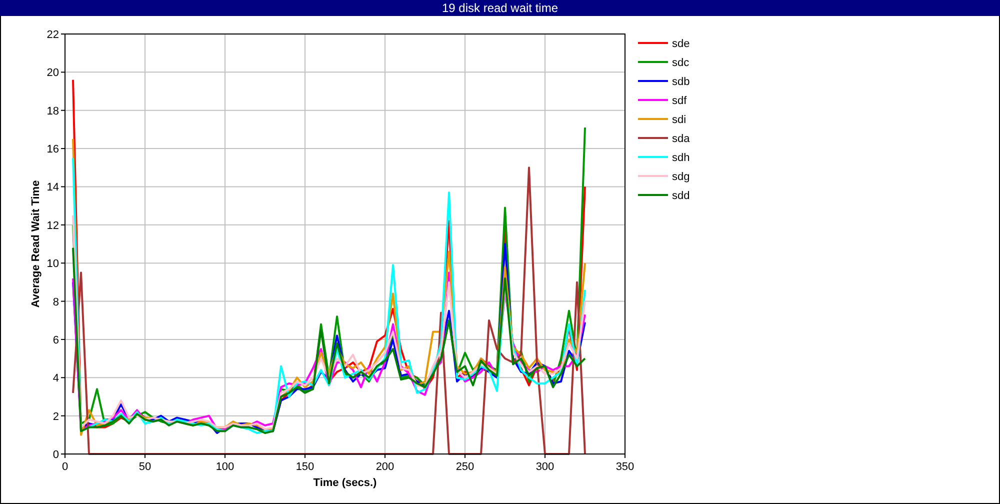 The height and width of the screenshot is (504, 1000). What do you see at coordinates (52, 111) in the screenshot?
I see `tick-label: 18` at bounding box center [52, 111].